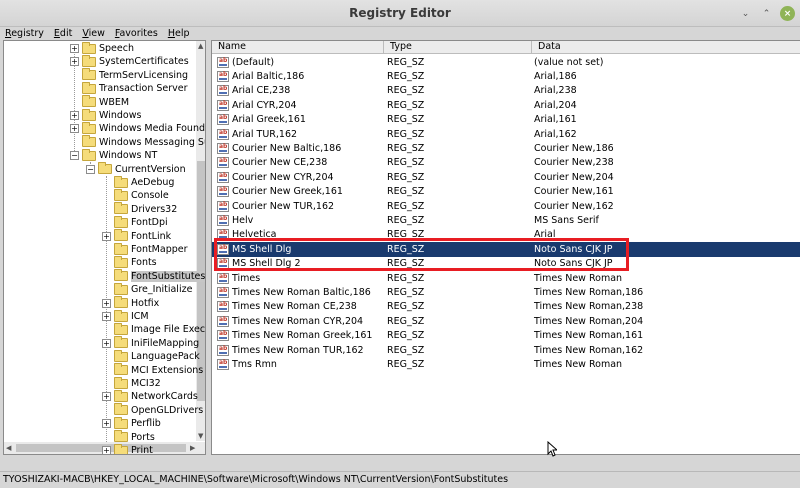  I want to click on value-name: Arial CYR,204, so click(264, 105).